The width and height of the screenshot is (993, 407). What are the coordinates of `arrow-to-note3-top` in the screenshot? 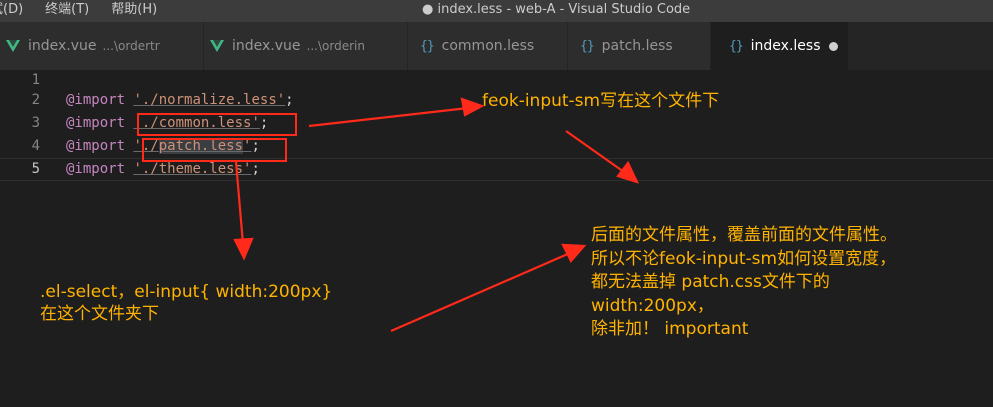 It's located at (595, 151).